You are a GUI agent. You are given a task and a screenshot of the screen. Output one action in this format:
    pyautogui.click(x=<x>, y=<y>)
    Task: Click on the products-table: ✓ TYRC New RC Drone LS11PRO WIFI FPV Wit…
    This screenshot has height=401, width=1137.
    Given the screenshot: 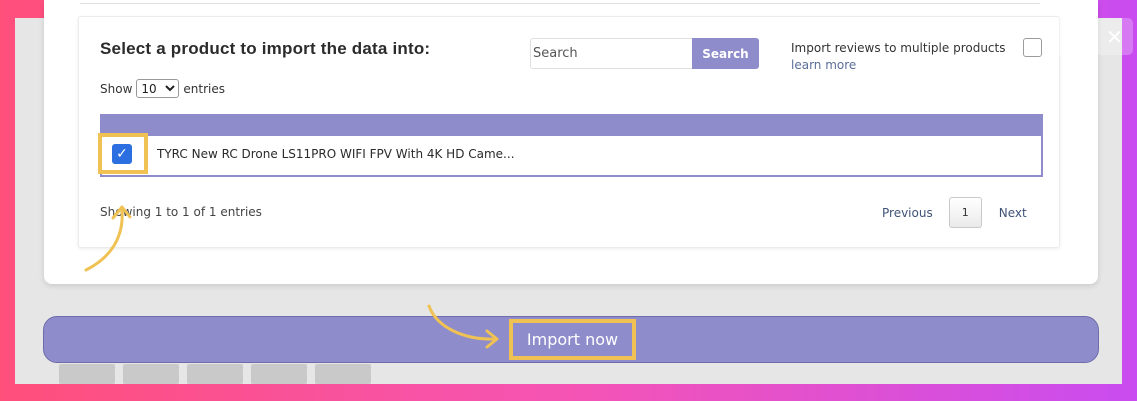 What is the action you would take?
    pyautogui.click(x=570, y=145)
    